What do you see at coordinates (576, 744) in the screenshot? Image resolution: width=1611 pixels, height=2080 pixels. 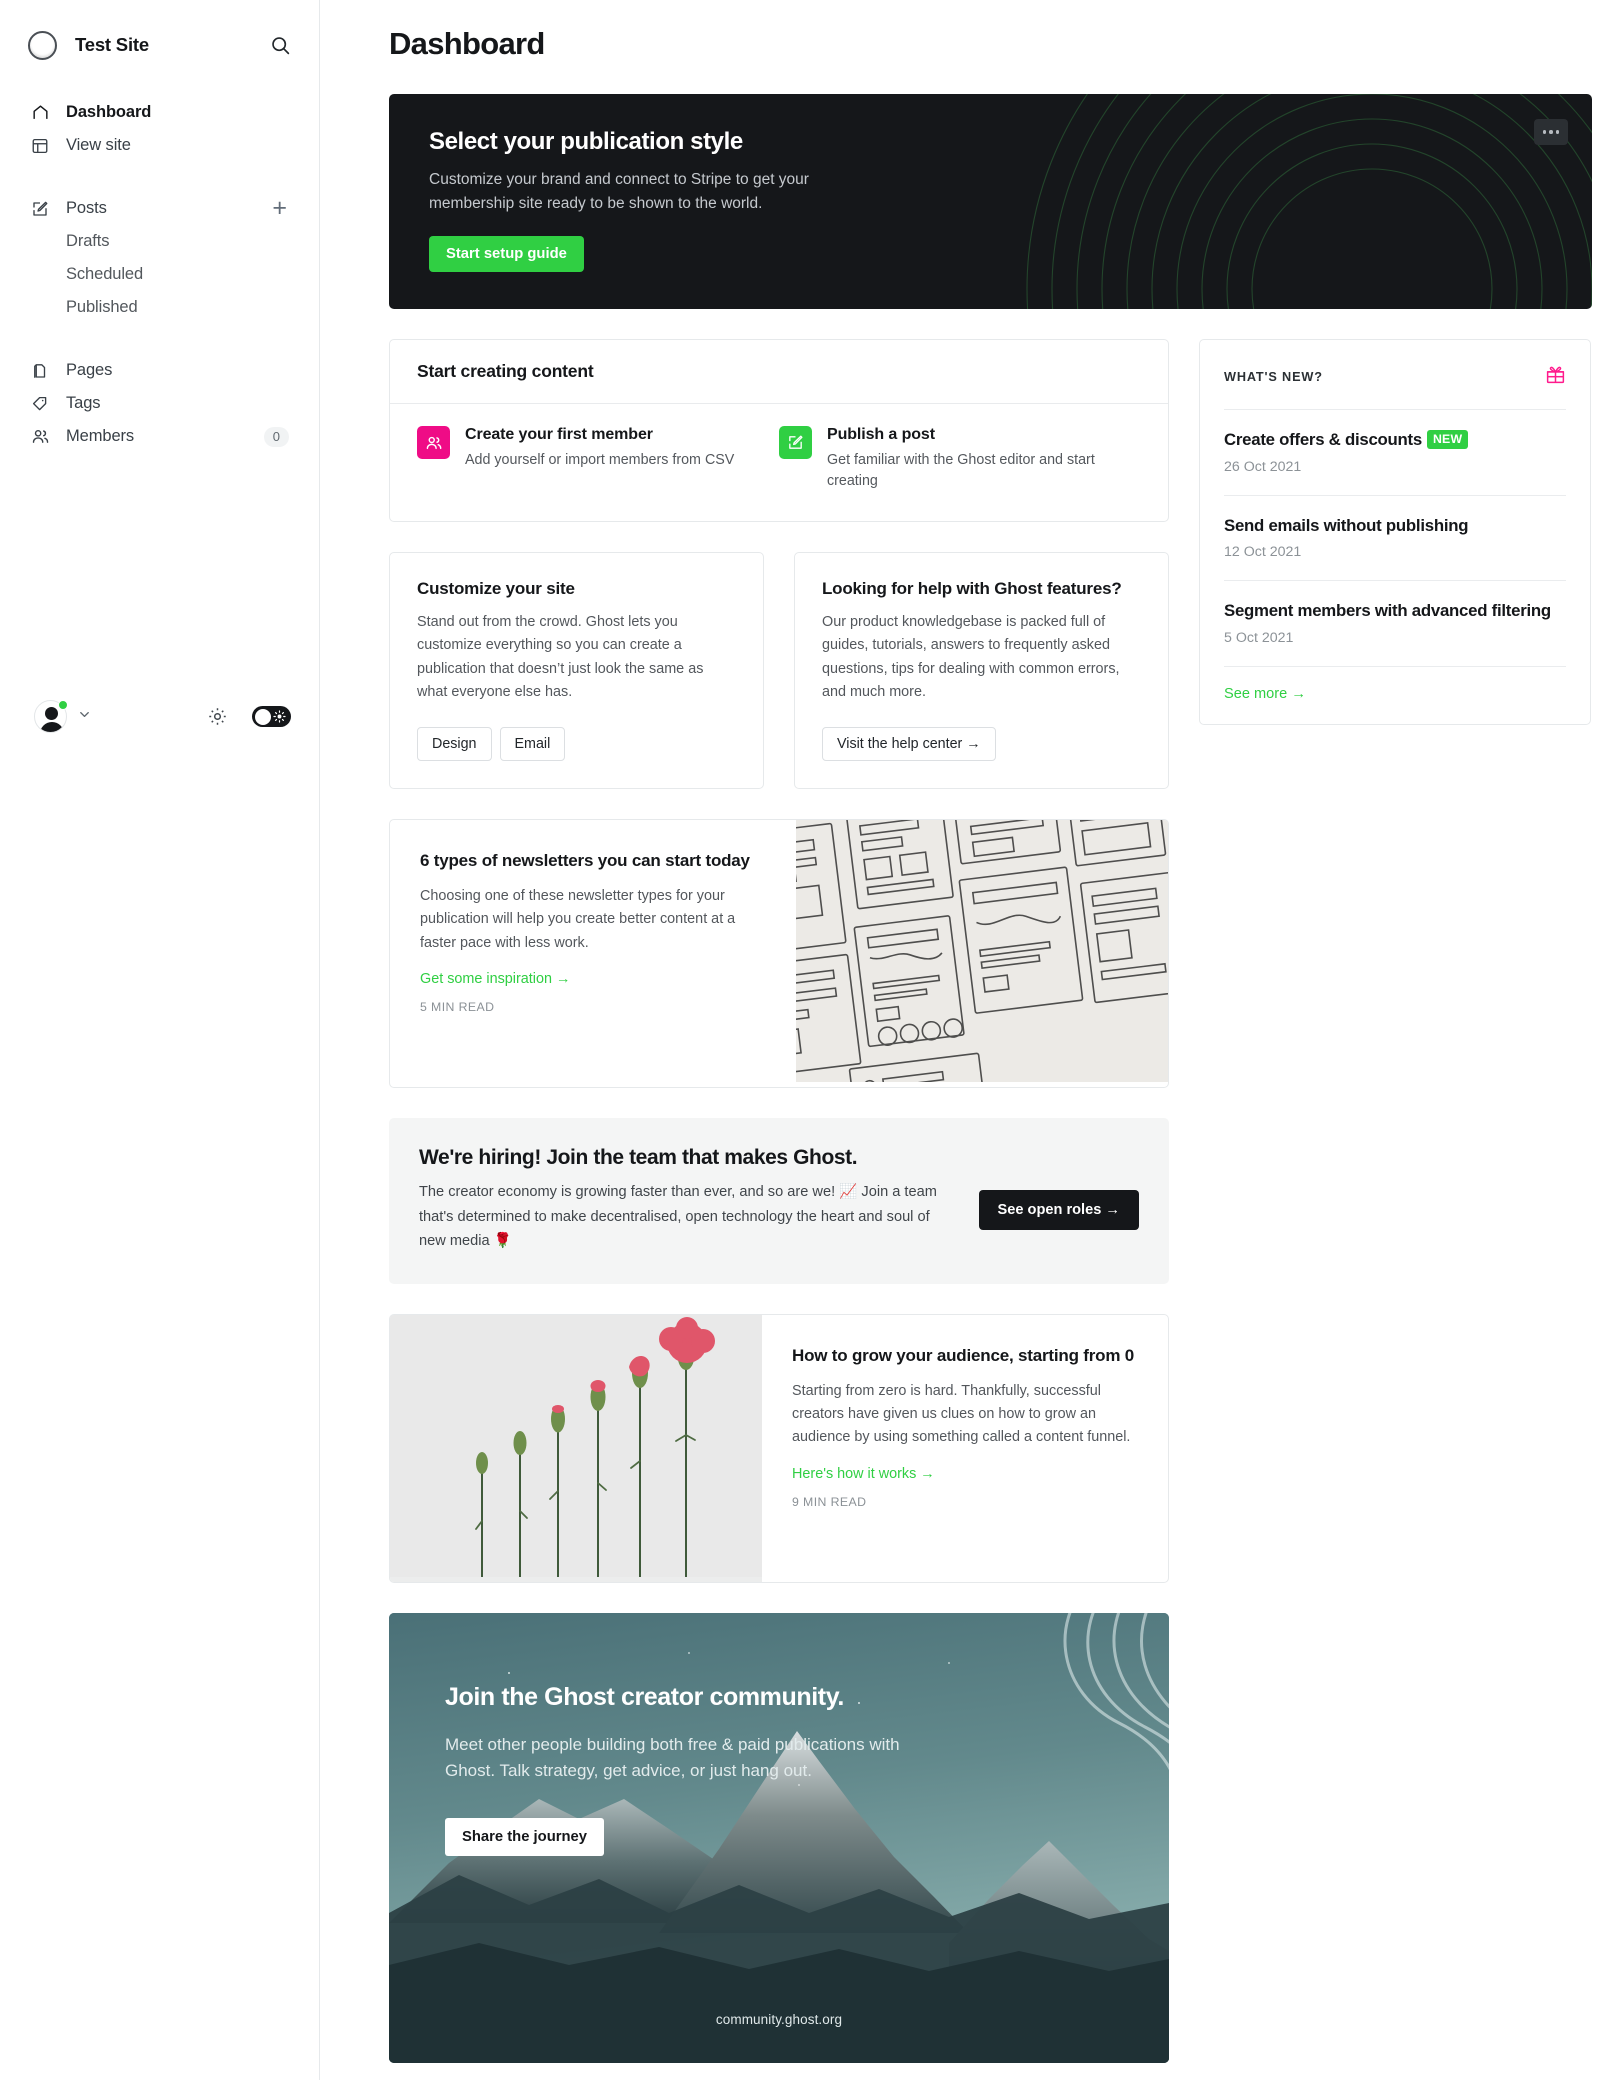 I see `card-actions: Design Email` at bounding box center [576, 744].